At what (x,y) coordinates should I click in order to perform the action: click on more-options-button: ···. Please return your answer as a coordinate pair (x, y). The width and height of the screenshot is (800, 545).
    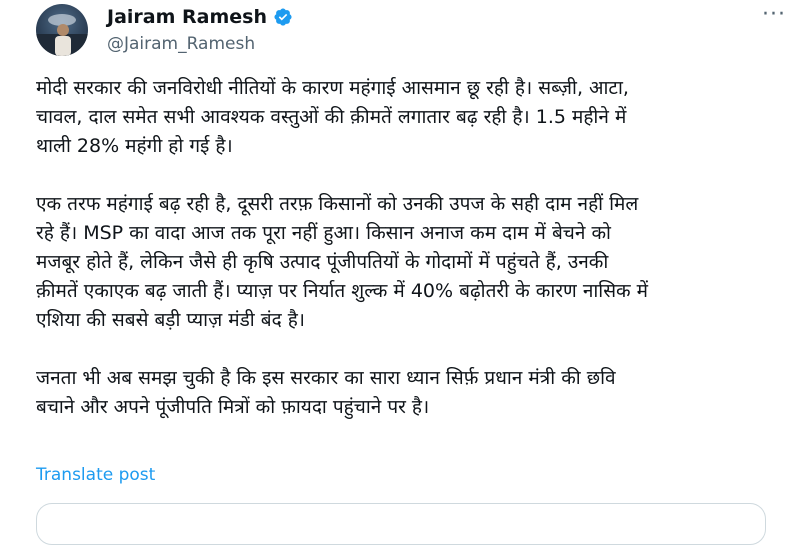
    Looking at the image, I should click on (774, 15).